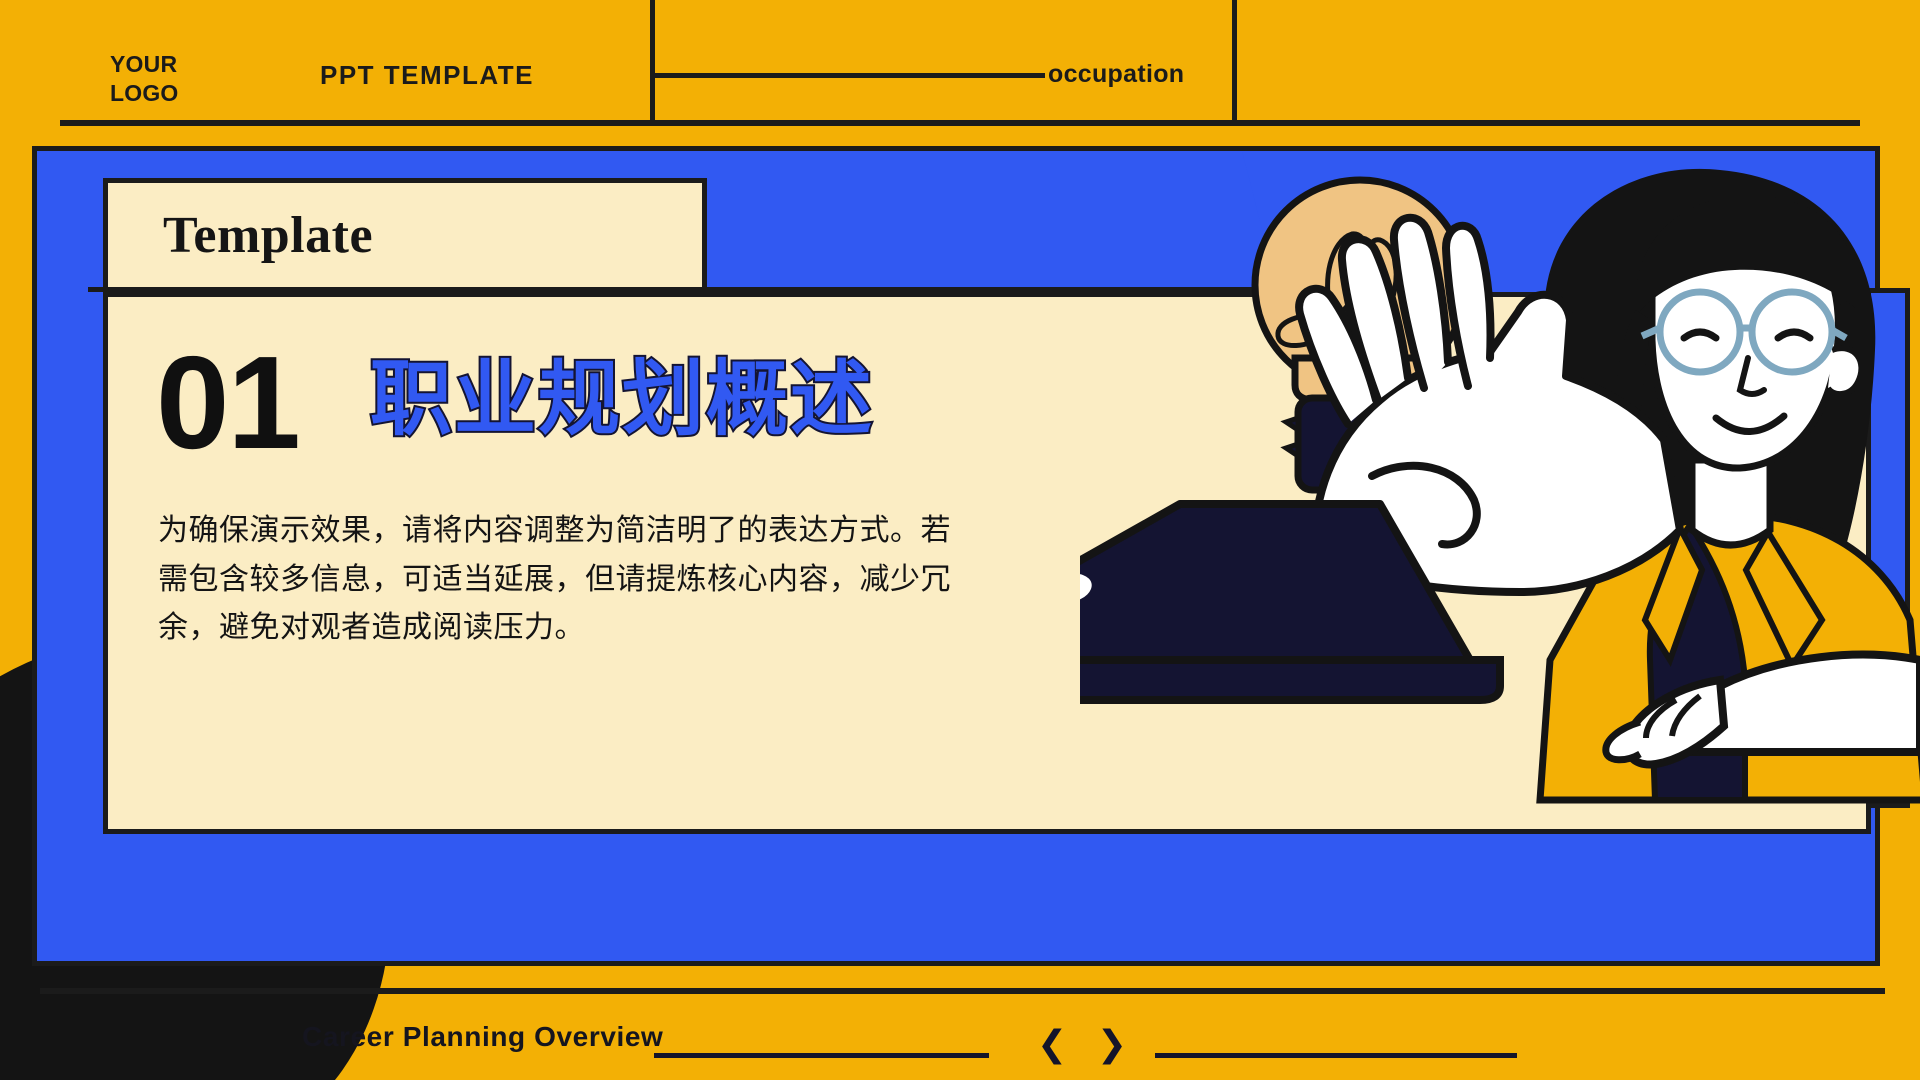 The image size is (1920, 1080). Describe the element at coordinates (1845, 371) in the screenshot. I see `ear` at that location.